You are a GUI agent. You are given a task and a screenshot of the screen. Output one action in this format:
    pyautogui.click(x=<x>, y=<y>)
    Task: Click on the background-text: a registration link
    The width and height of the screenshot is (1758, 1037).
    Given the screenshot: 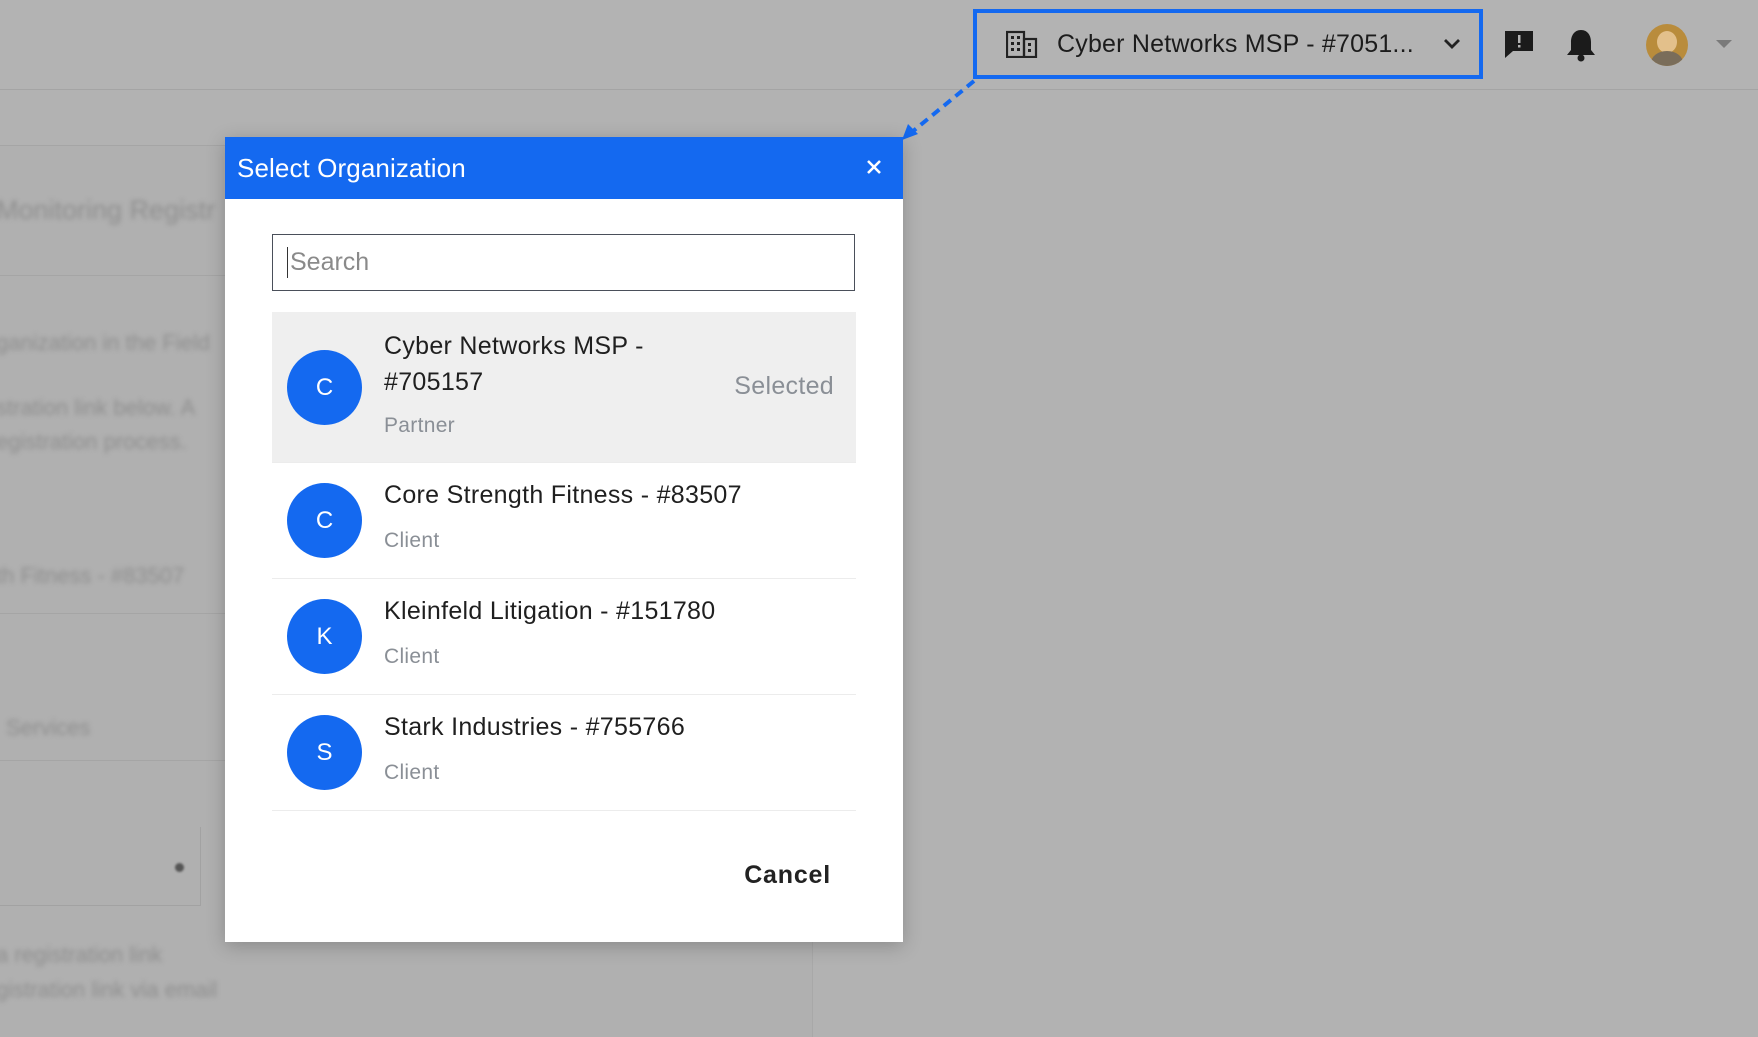 What is the action you would take?
    pyautogui.click(x=81, y=954)
    